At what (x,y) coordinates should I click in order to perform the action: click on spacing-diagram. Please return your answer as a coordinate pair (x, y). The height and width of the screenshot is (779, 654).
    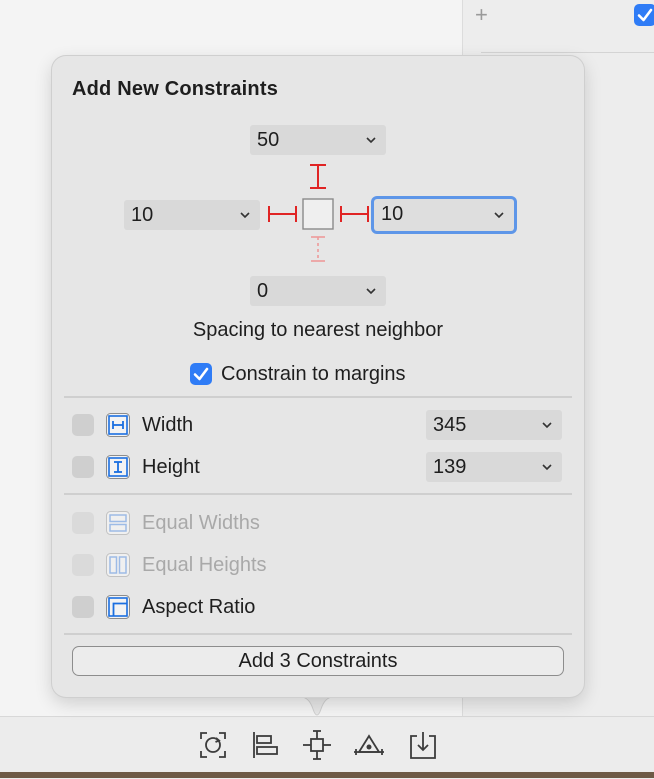
    Looking at the image, I should click on (318, 213).